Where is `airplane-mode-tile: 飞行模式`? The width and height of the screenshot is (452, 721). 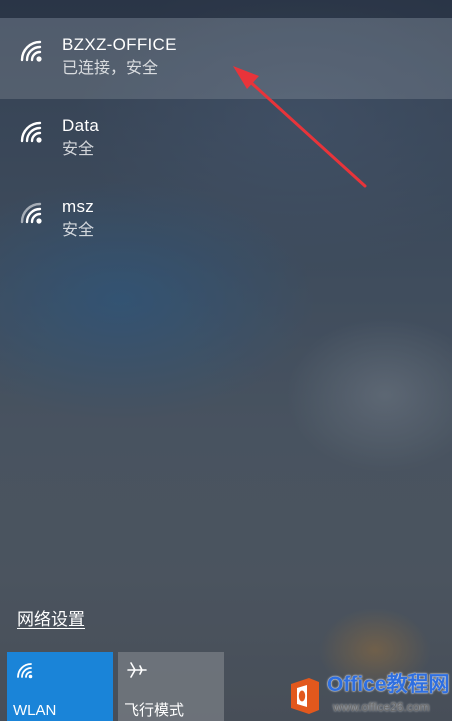 airplane-mode-tile: 飞行模式 is located at coordinates (171, 686).